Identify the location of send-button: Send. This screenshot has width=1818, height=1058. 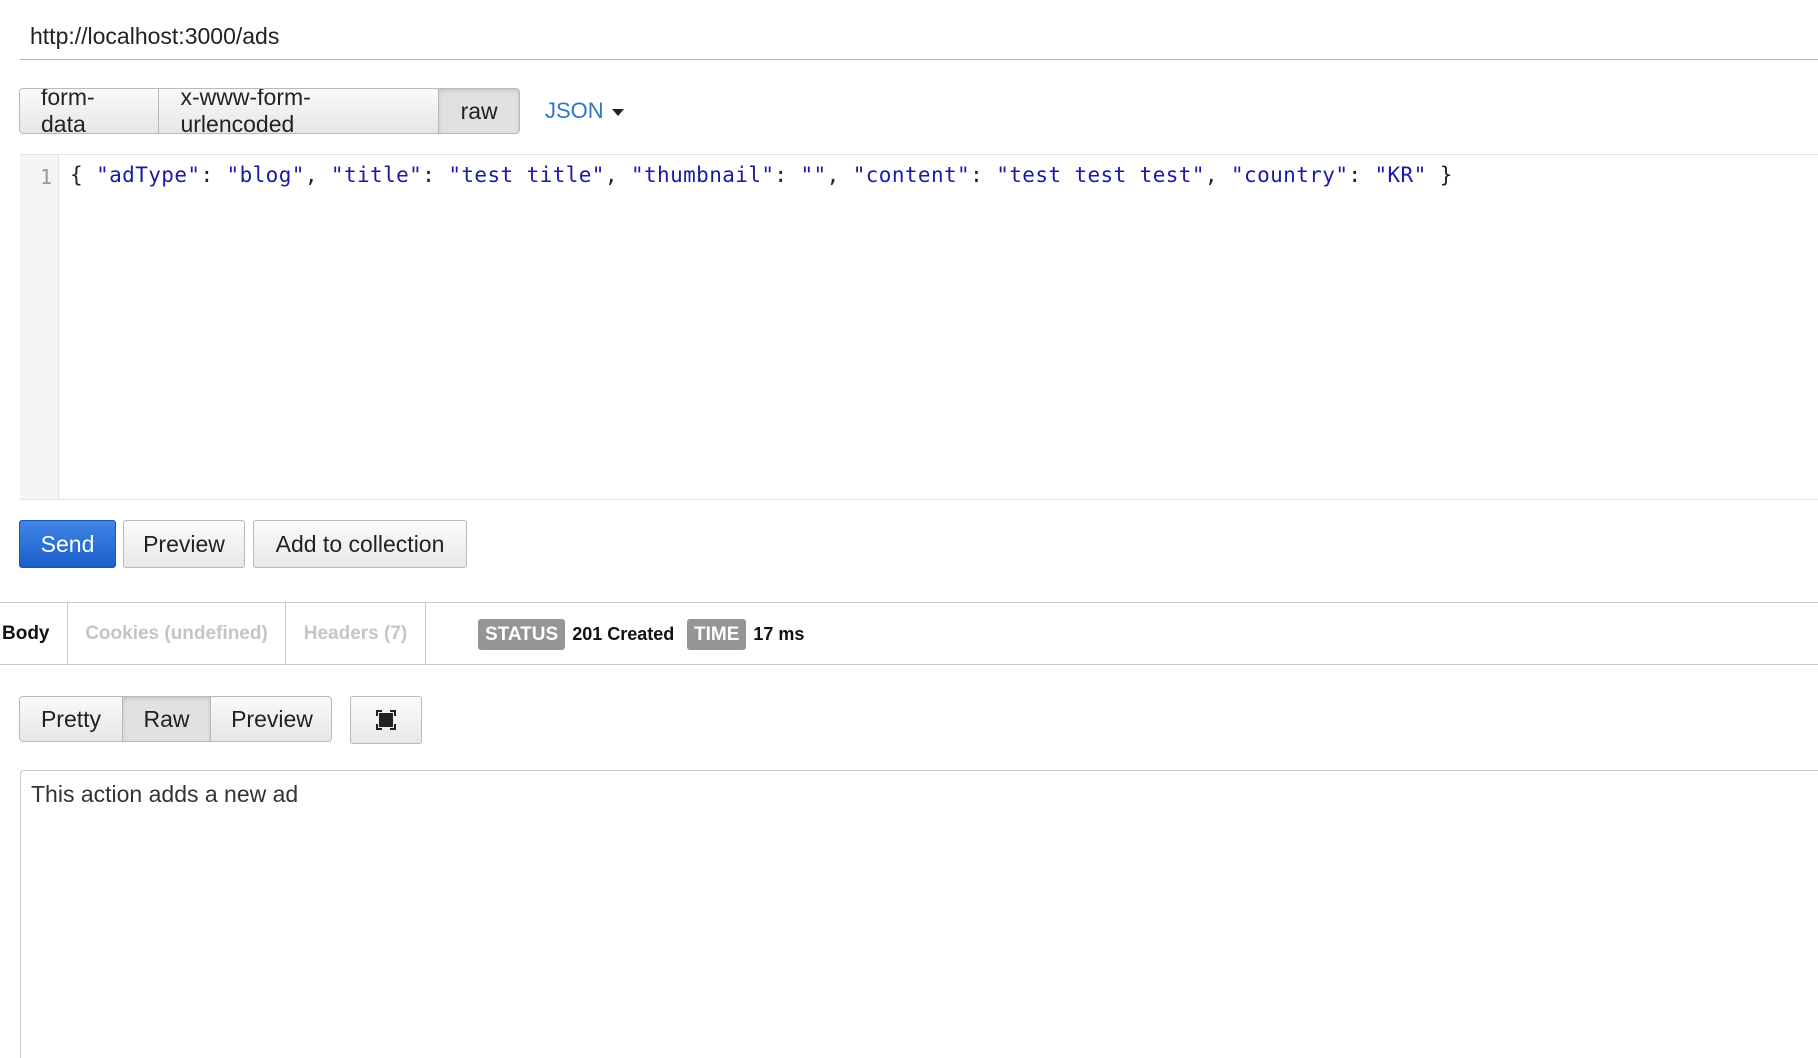
(67, 544).